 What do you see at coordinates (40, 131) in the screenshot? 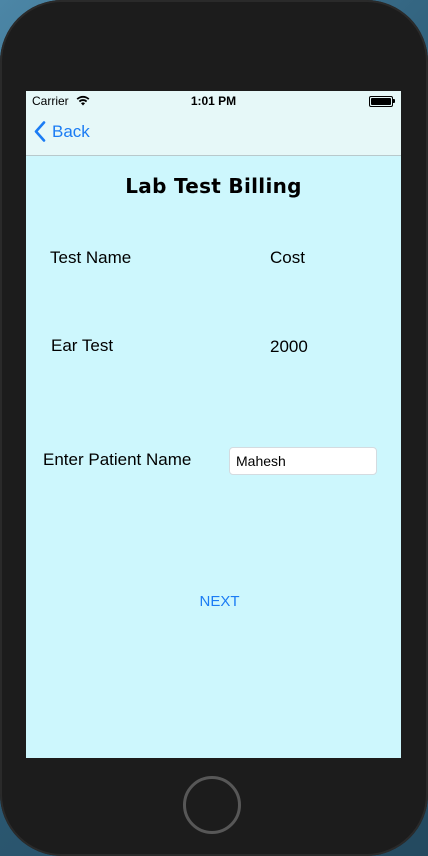
I see `chevron-left-icon` at bounding box center [40, 131].